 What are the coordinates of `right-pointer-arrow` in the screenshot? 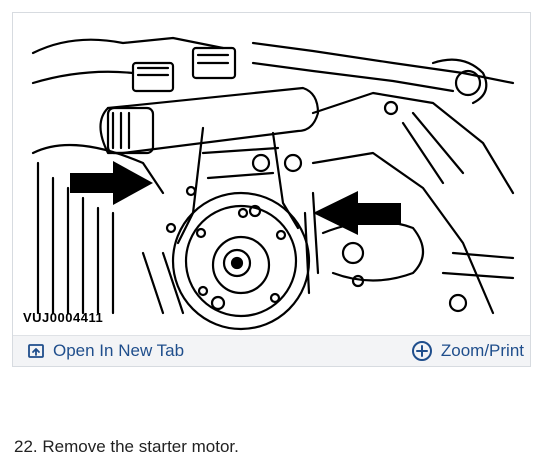 It's located at (357, 213).